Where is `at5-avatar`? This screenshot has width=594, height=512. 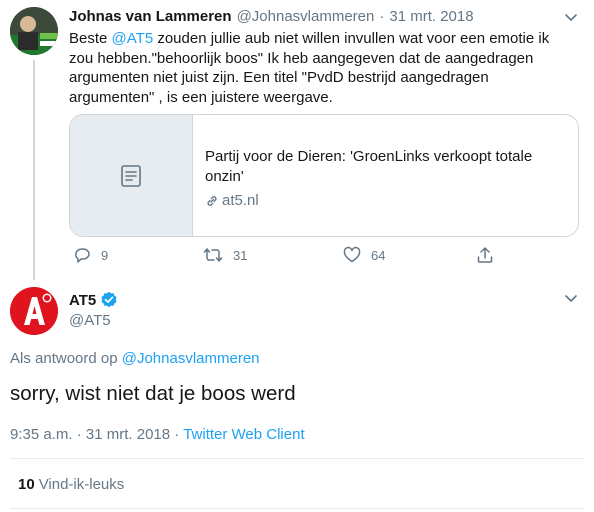 at5-avatar is located at coordinates (34, 311).